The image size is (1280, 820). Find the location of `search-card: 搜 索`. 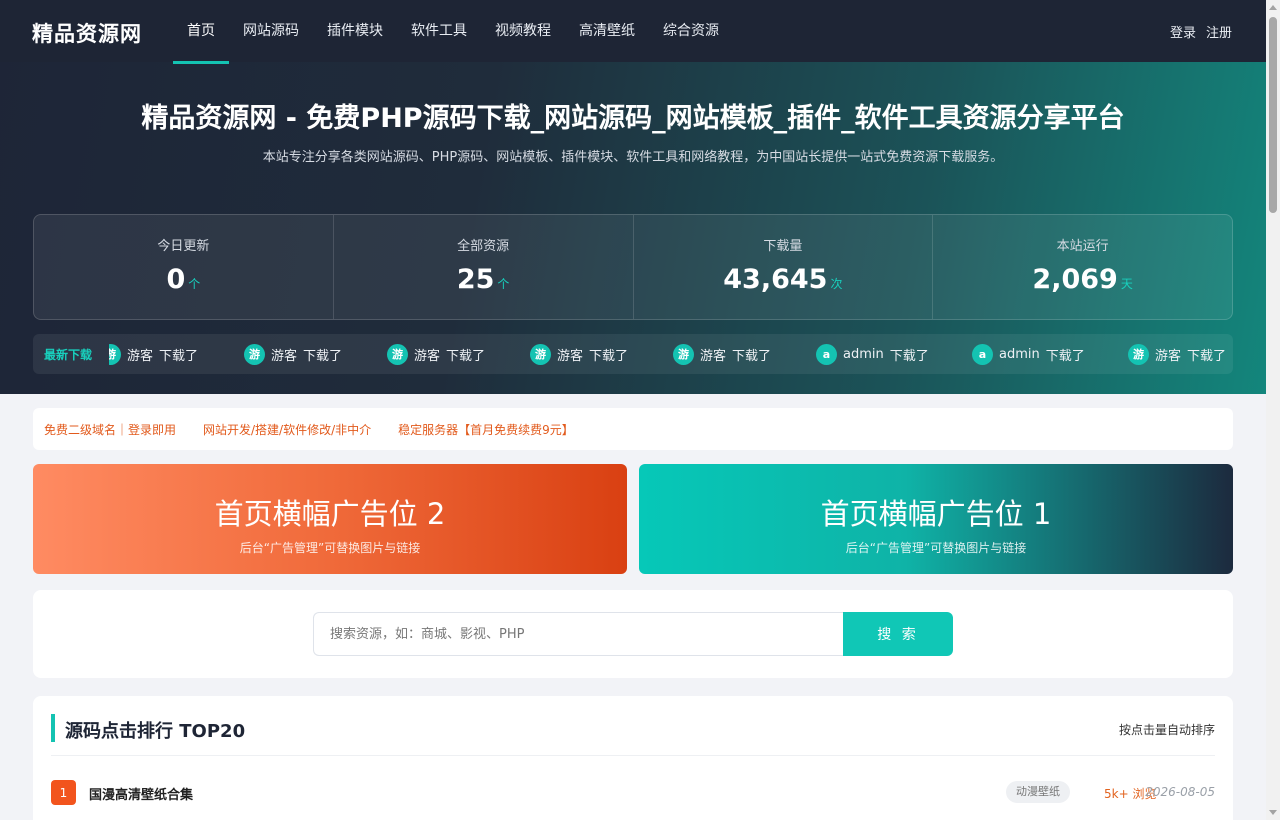

search-card: 搜 索 is located at coordinates (633, 634).